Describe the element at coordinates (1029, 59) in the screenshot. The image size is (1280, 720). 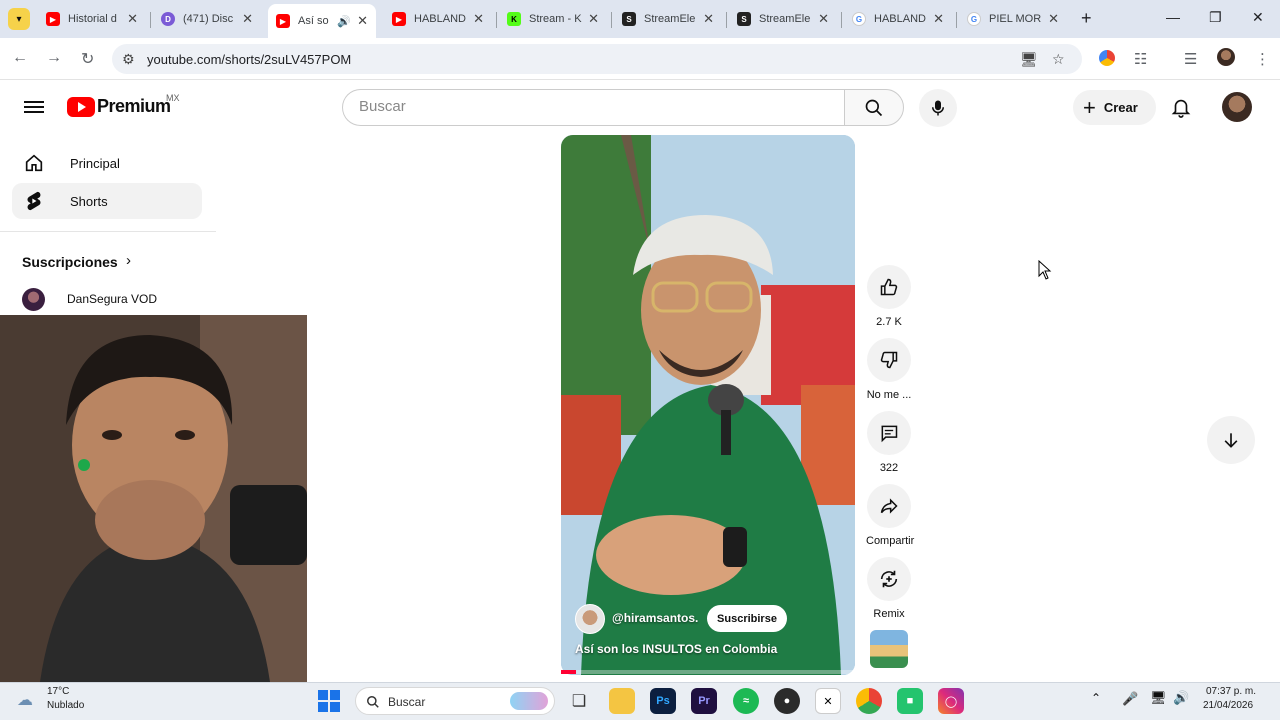
I see `install-app-icon: 🖥` at that location.